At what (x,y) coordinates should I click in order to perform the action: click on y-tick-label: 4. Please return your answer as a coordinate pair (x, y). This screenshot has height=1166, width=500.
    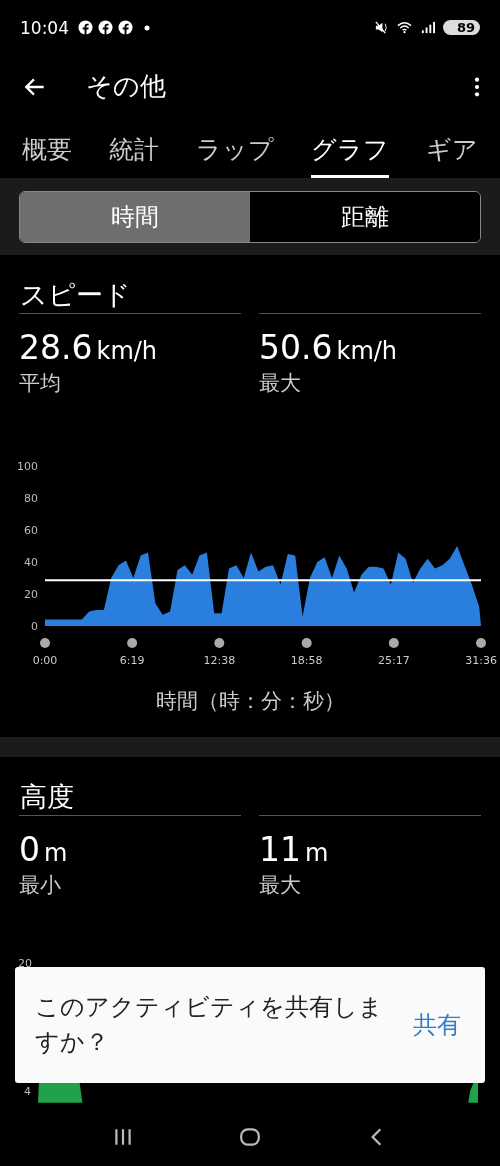
    Looking at the image, I should click on (27, 1091).